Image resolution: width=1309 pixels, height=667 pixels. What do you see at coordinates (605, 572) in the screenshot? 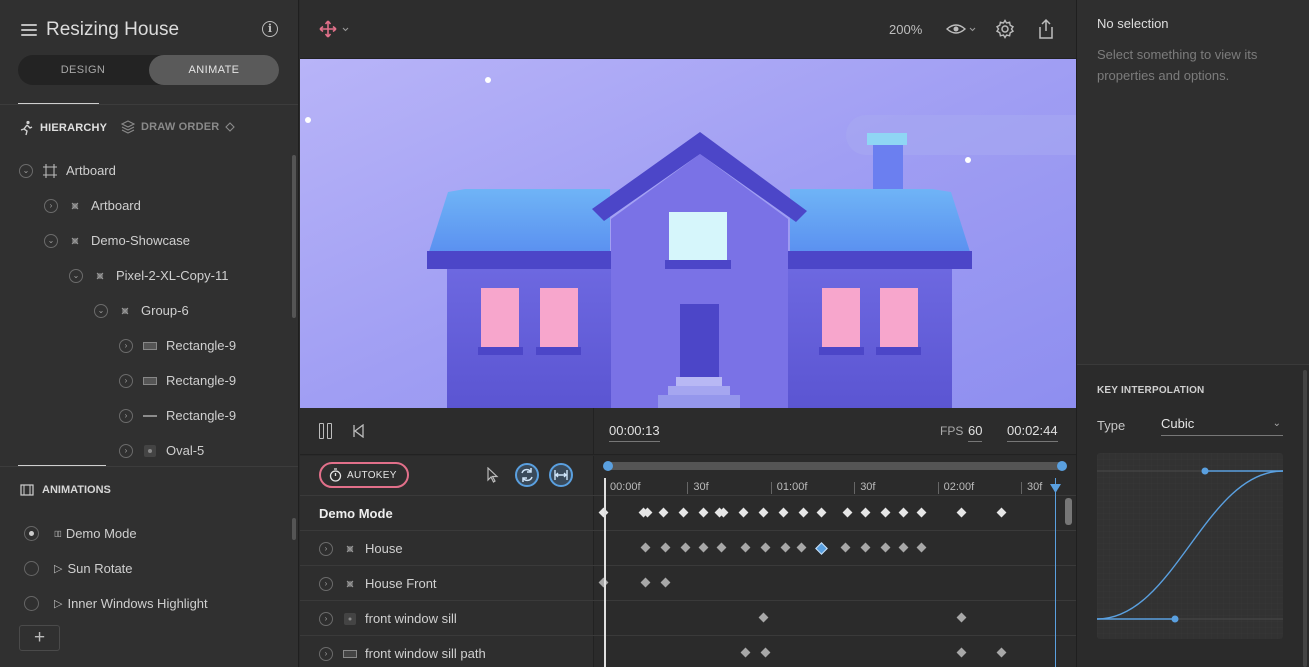
I see `playhead` at bounding box center [605, 572].